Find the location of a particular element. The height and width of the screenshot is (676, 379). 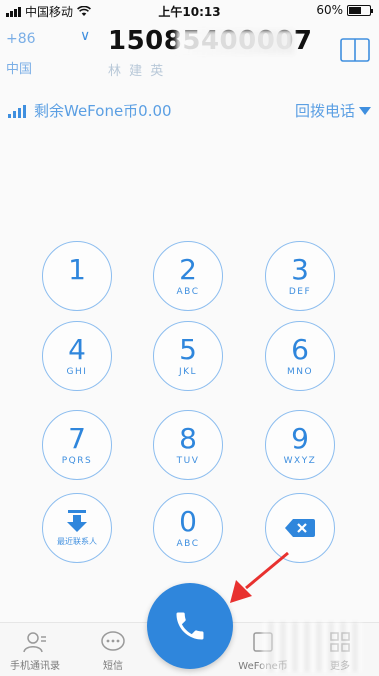

key-digit: 5 is located at coordinates (188, 349).